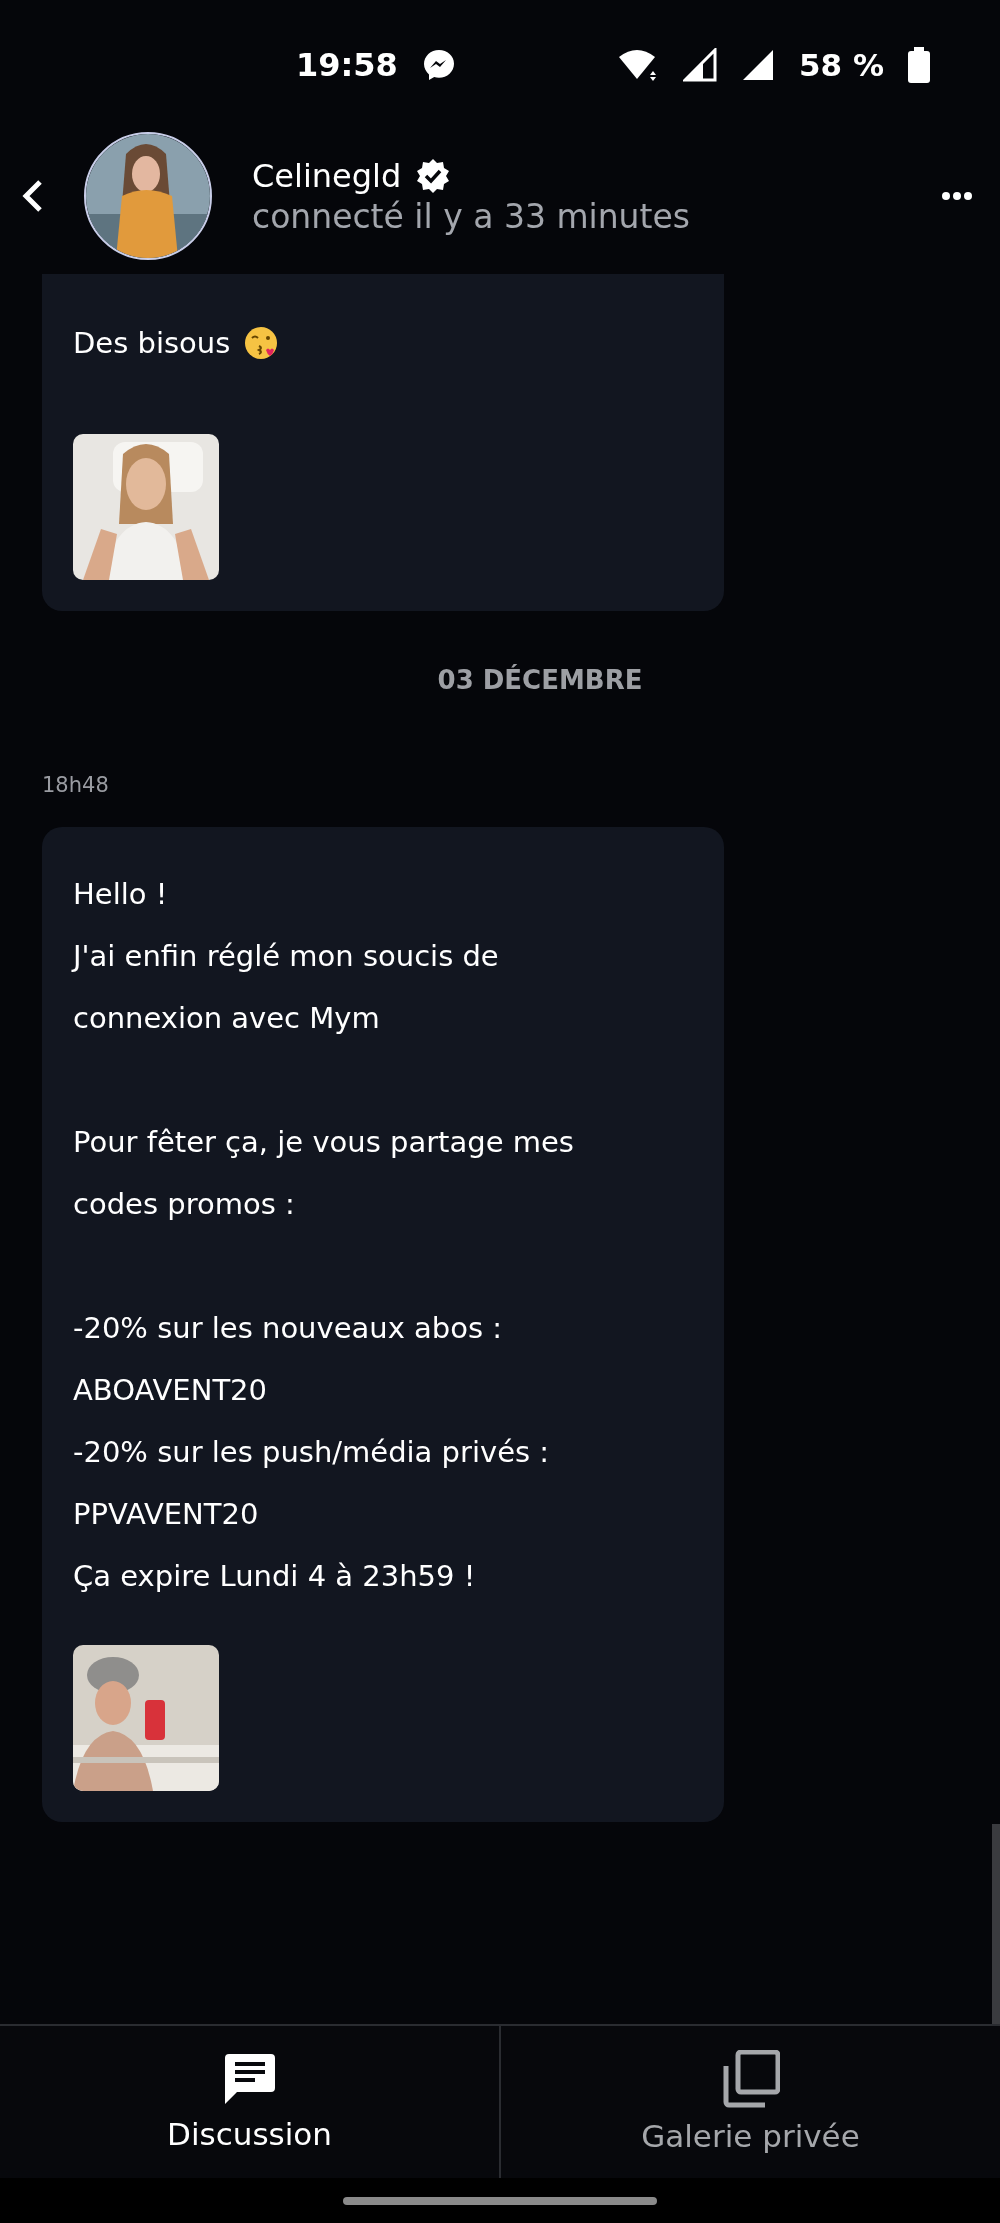 The height and width of the screenshot is (2223, 1000). I want to click on message-time: 18h48, so click(76, 785).